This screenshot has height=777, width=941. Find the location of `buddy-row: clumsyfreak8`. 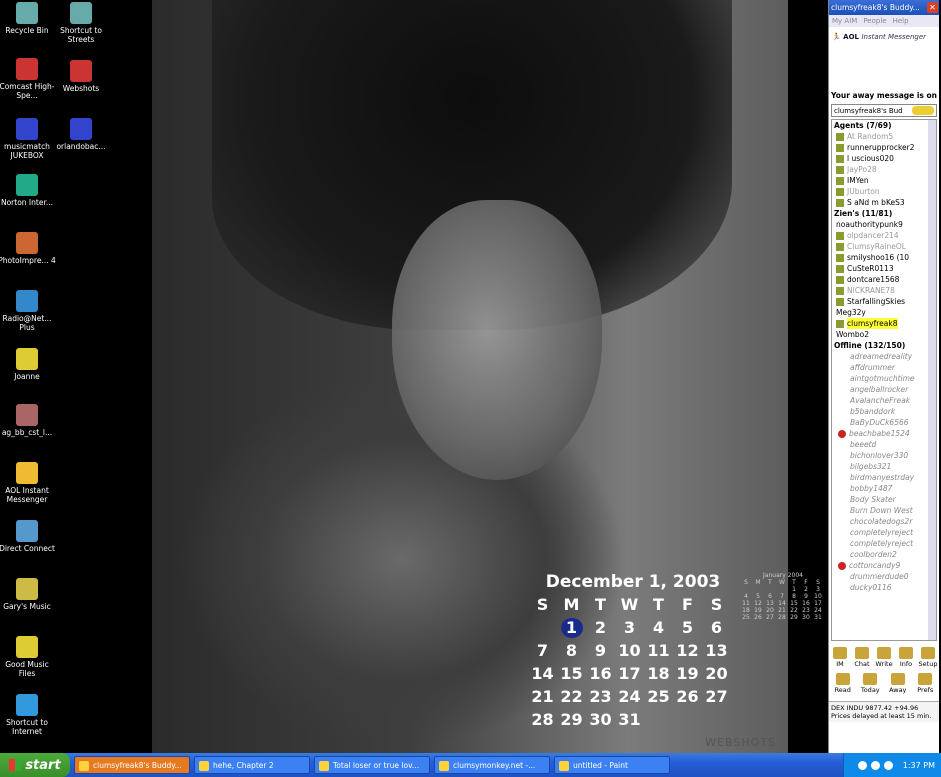

buddy-row: clumsyfreak8 is located at coordinates (884, 323).